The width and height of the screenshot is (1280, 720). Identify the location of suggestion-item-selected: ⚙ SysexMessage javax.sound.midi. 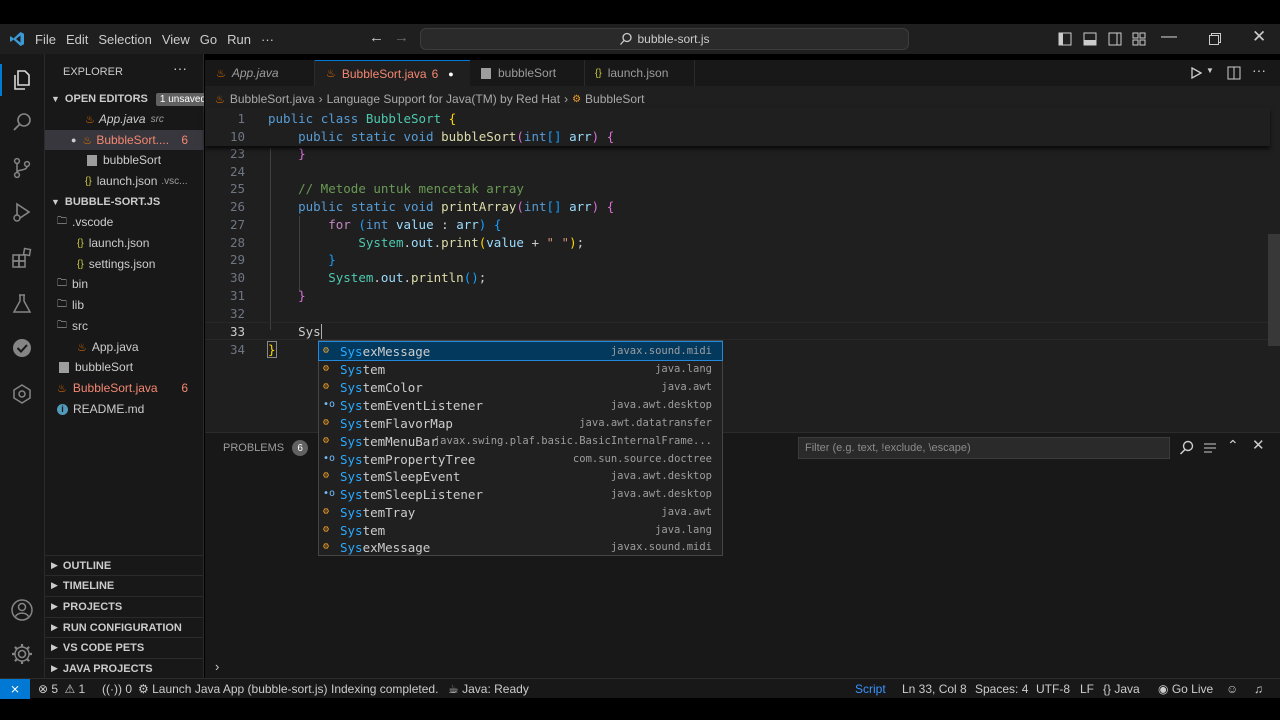
(520, 351).